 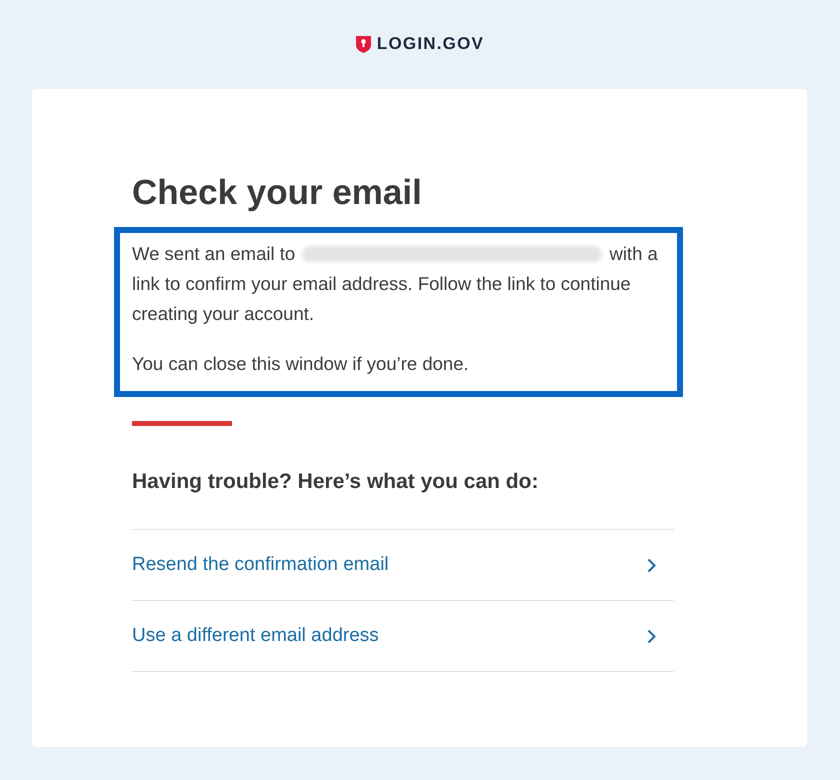 I want to click on logo-text: LOGIN.GOV, so click(x=430, y=44).